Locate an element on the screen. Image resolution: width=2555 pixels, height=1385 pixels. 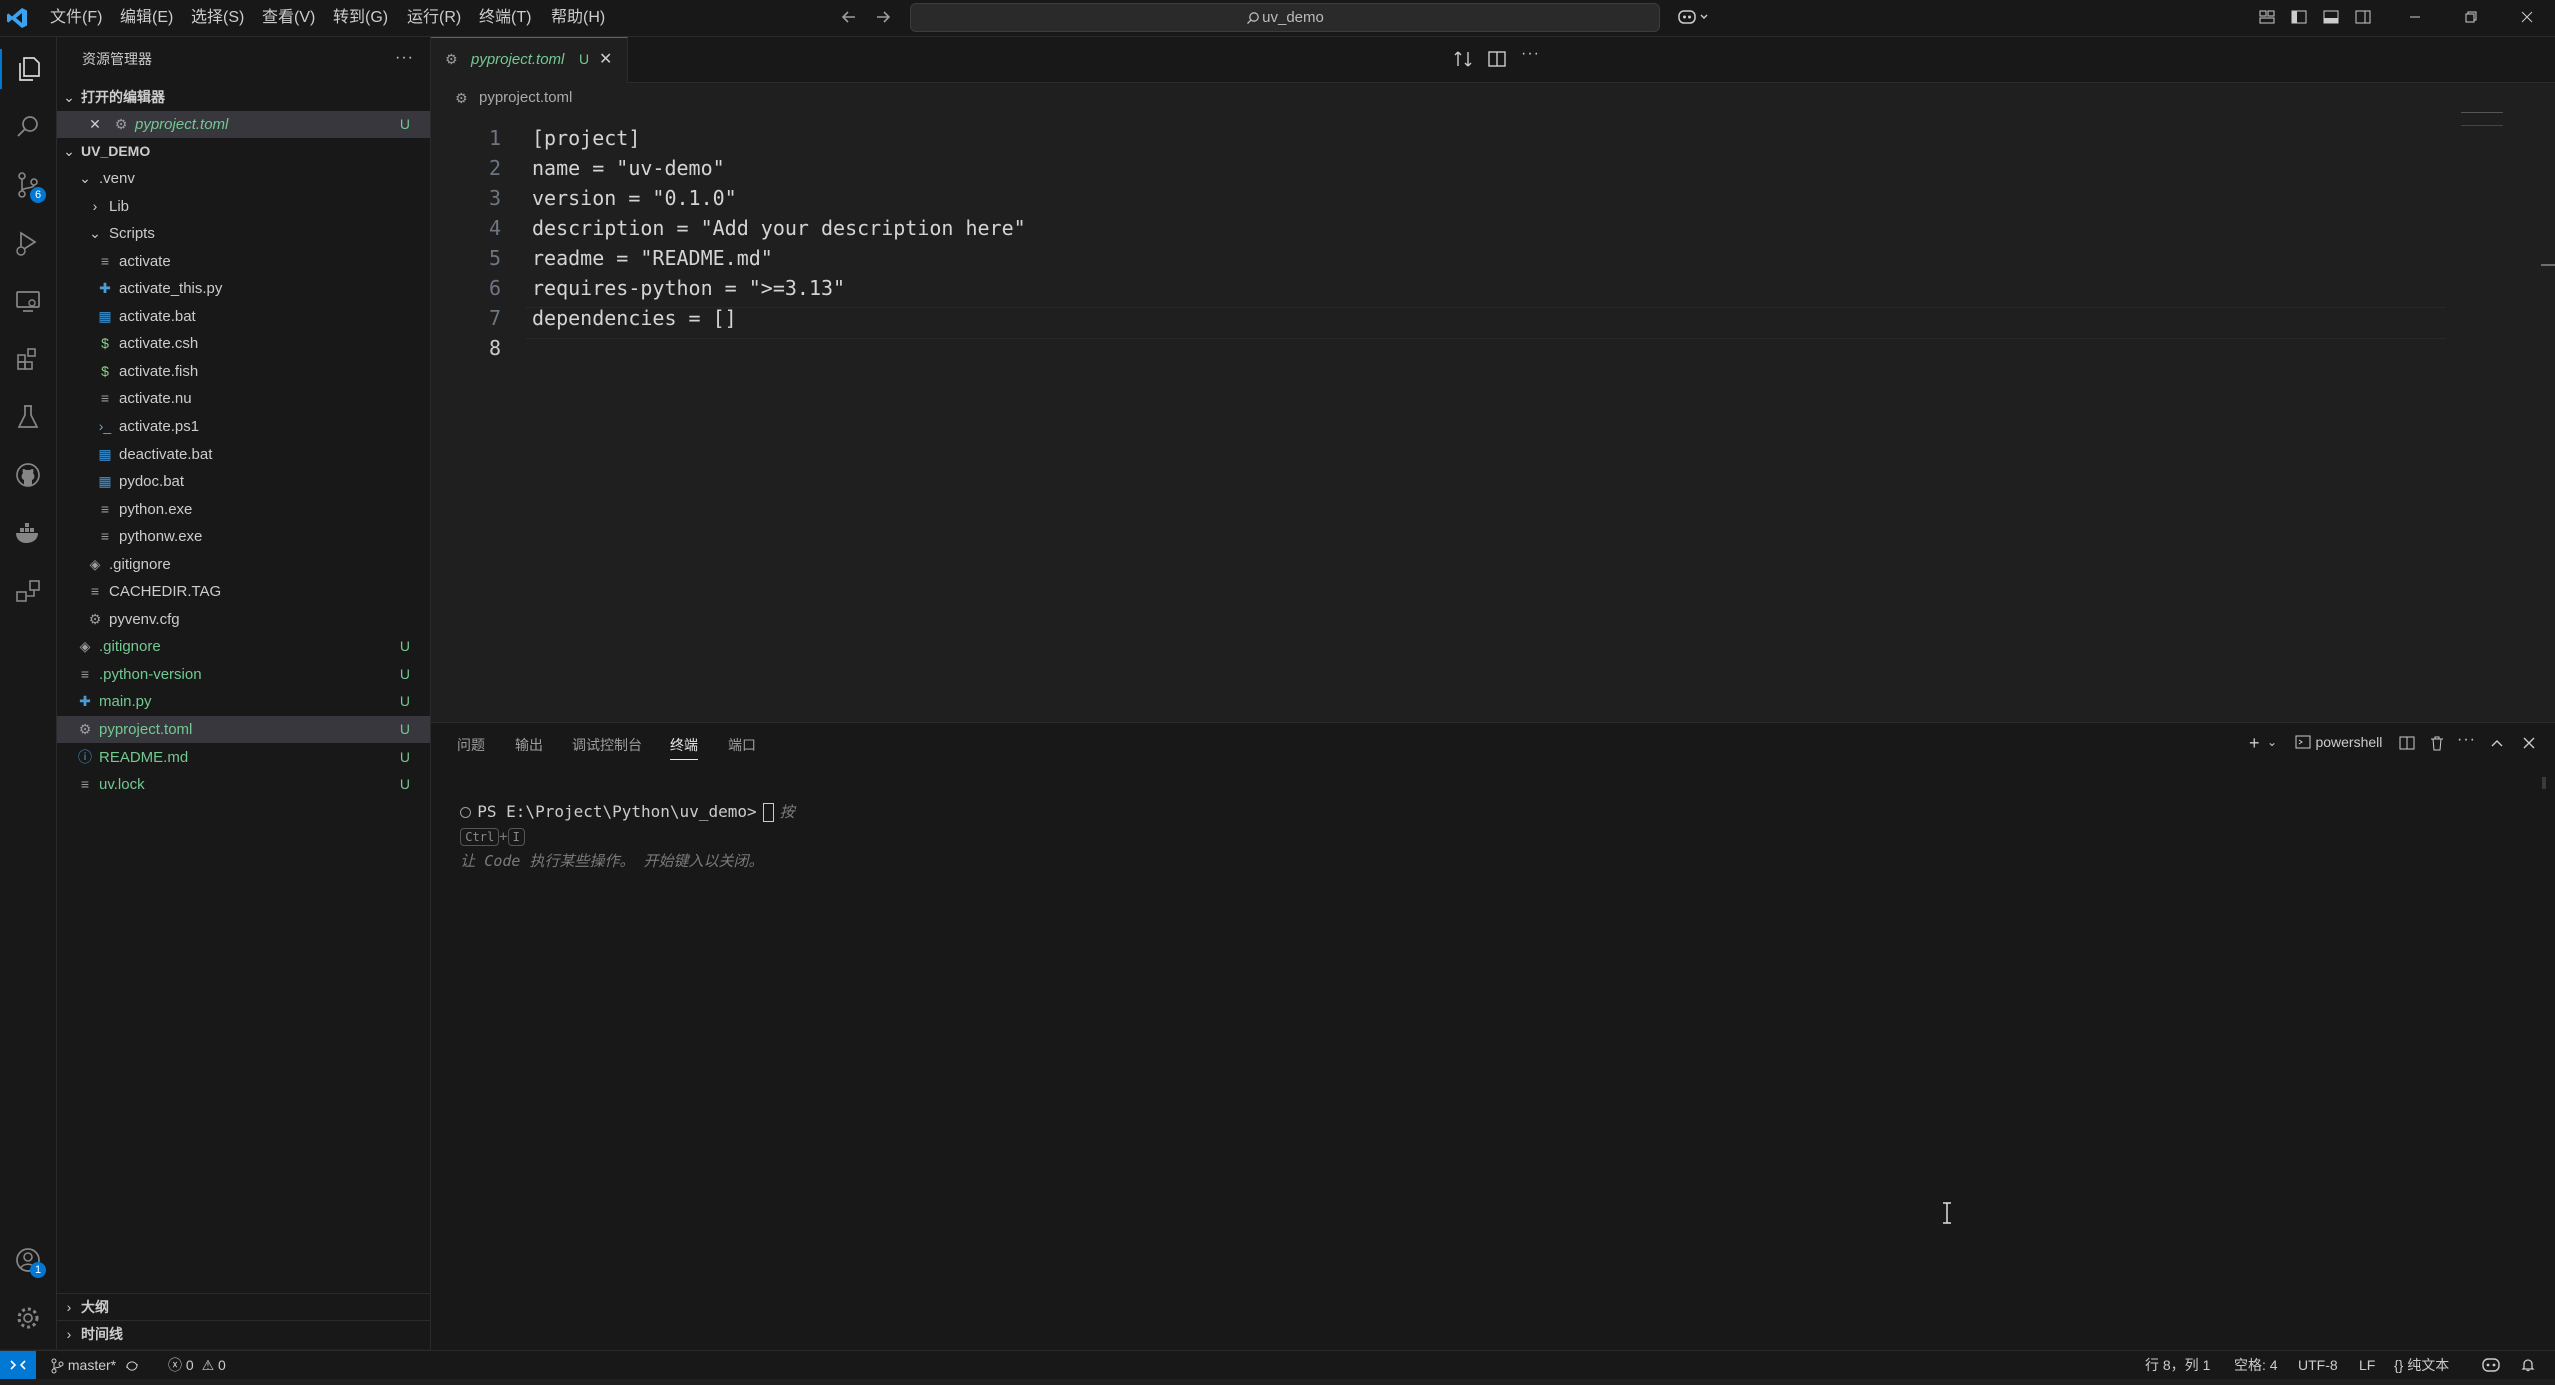
menu-item: 选择(S) is located at coordinates (217, 18).